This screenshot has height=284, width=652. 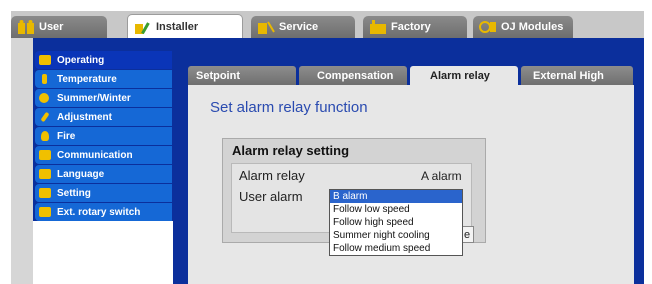 I want to click on dropdown-option-b-alarm: B alarm, so click(x=396, y=196).